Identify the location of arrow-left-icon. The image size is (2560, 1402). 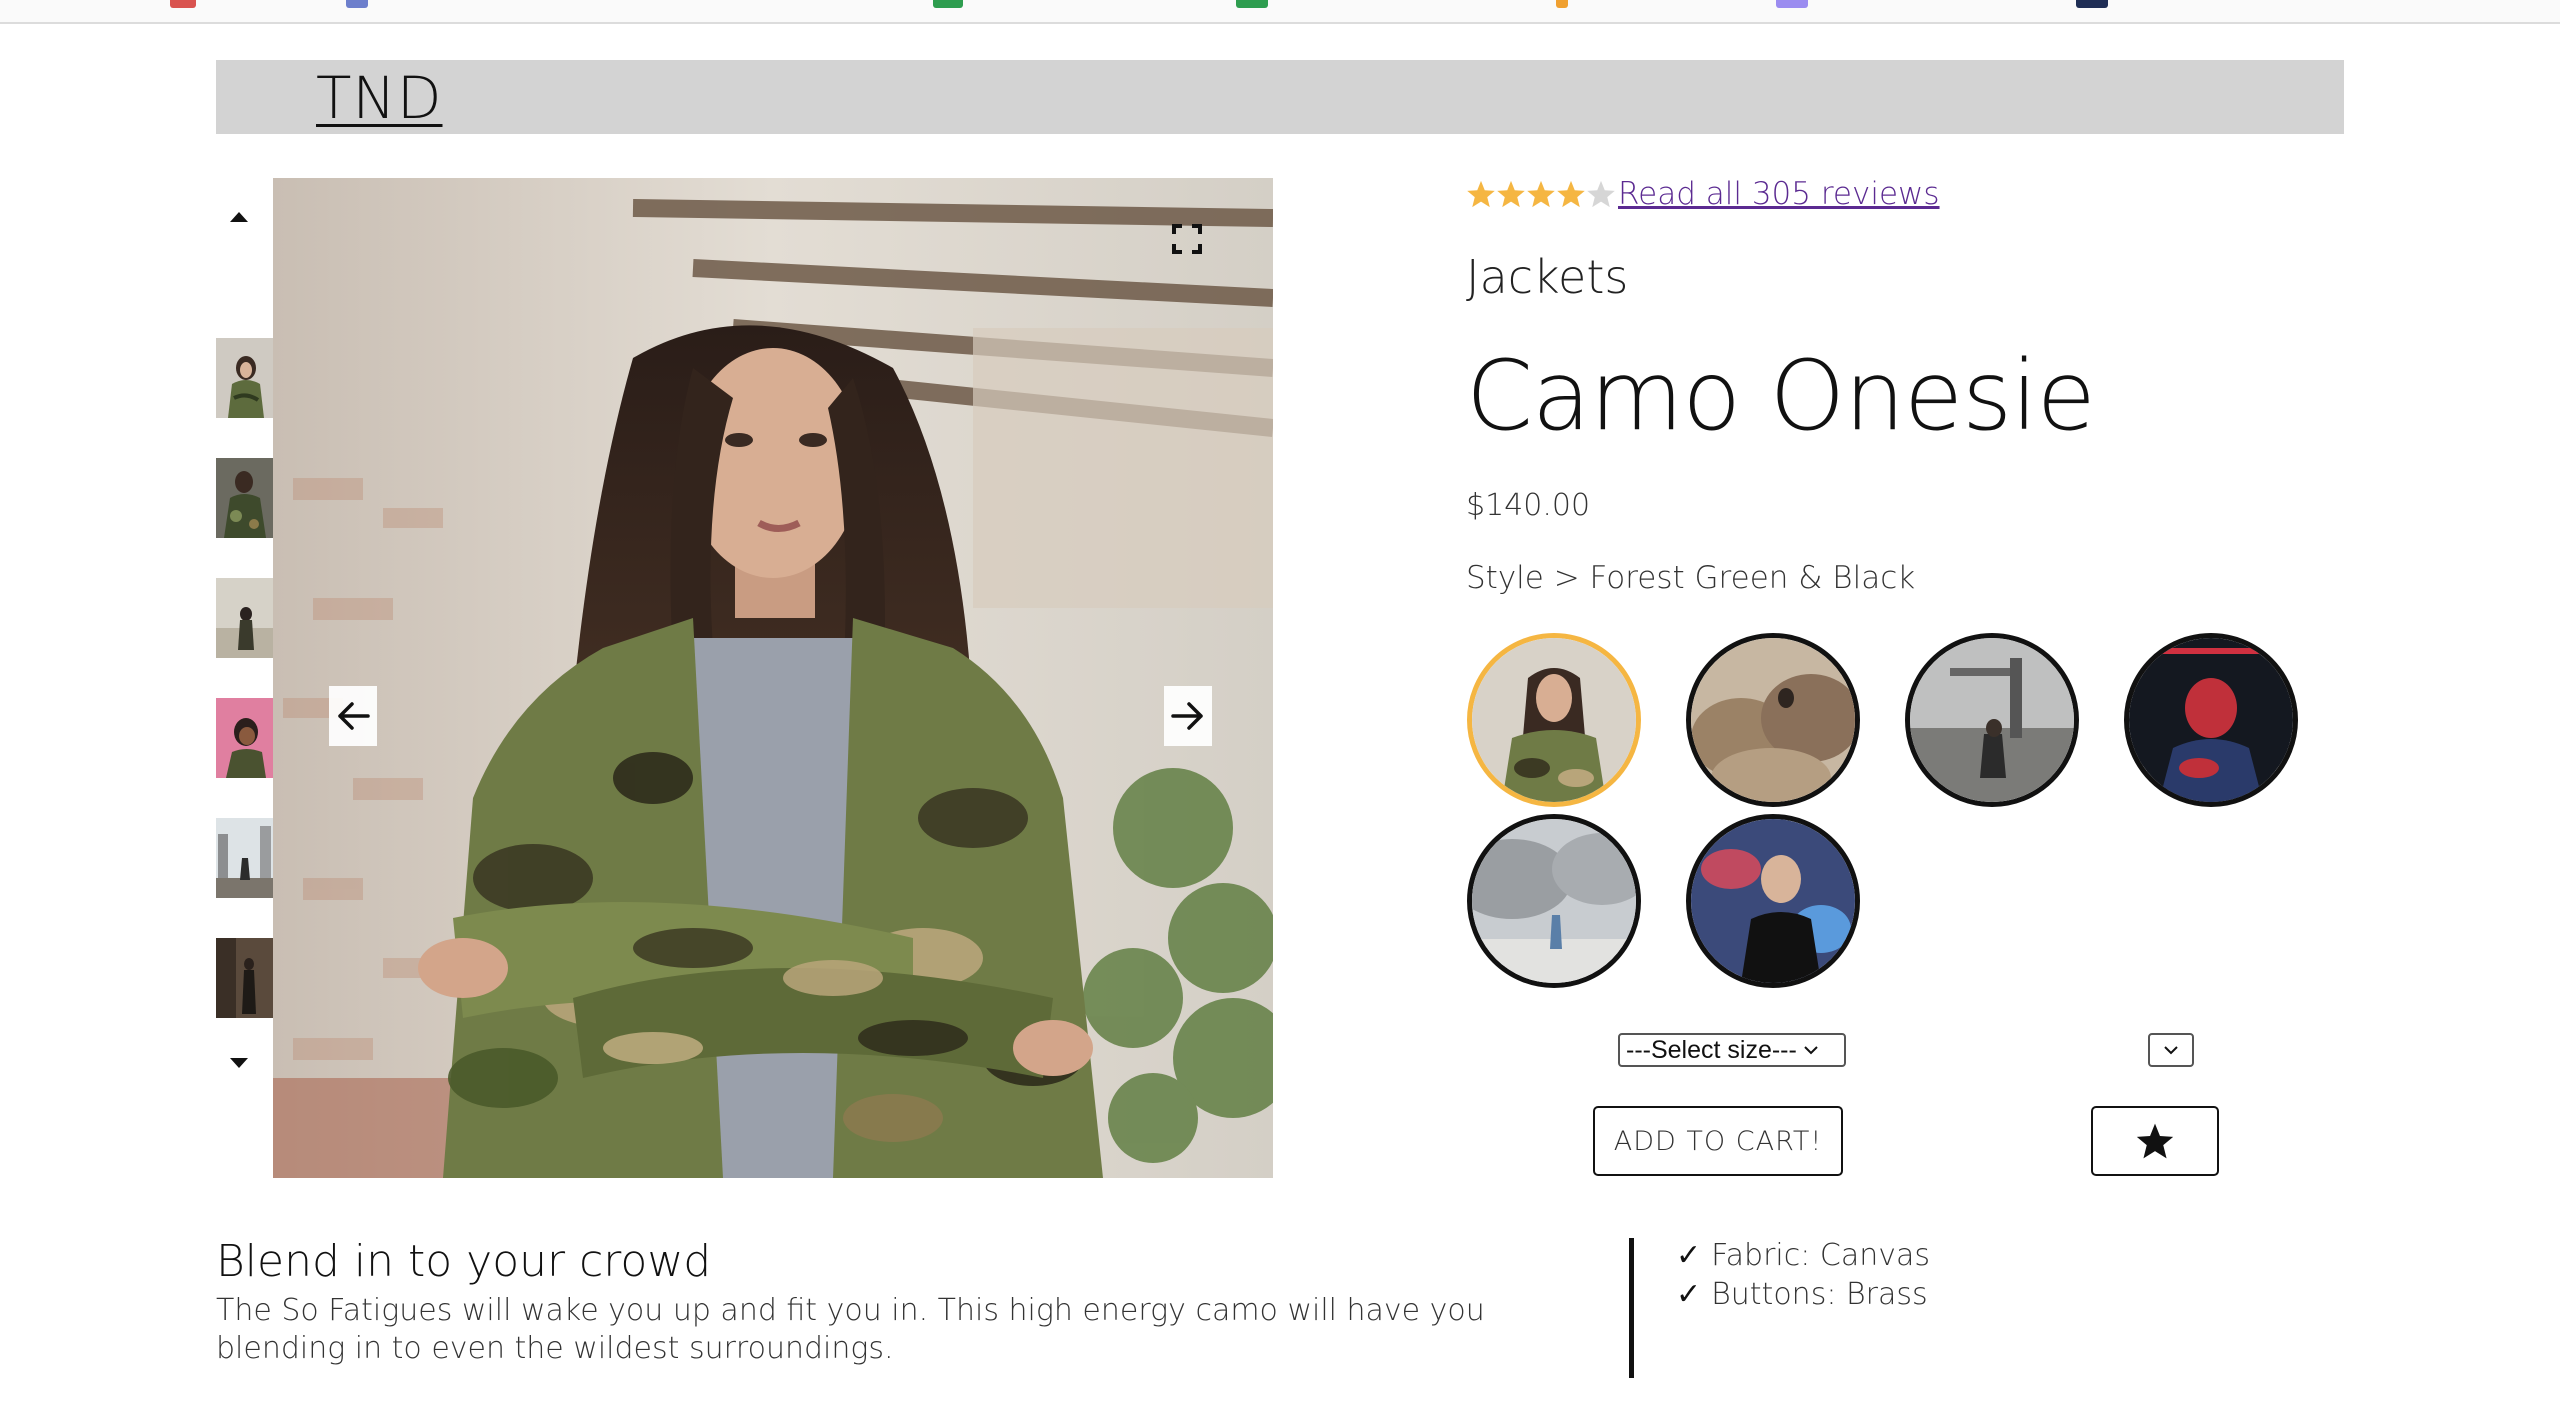
(354, 716).